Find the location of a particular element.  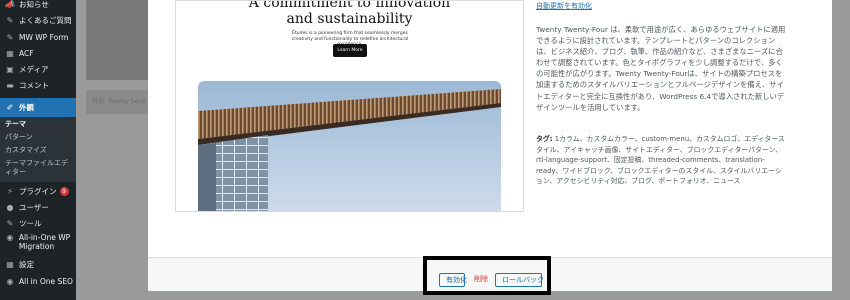

appearance-submenu: テーマ パターン カスタマイズ テーマファイルエディター is located at coordinates (38, 149).